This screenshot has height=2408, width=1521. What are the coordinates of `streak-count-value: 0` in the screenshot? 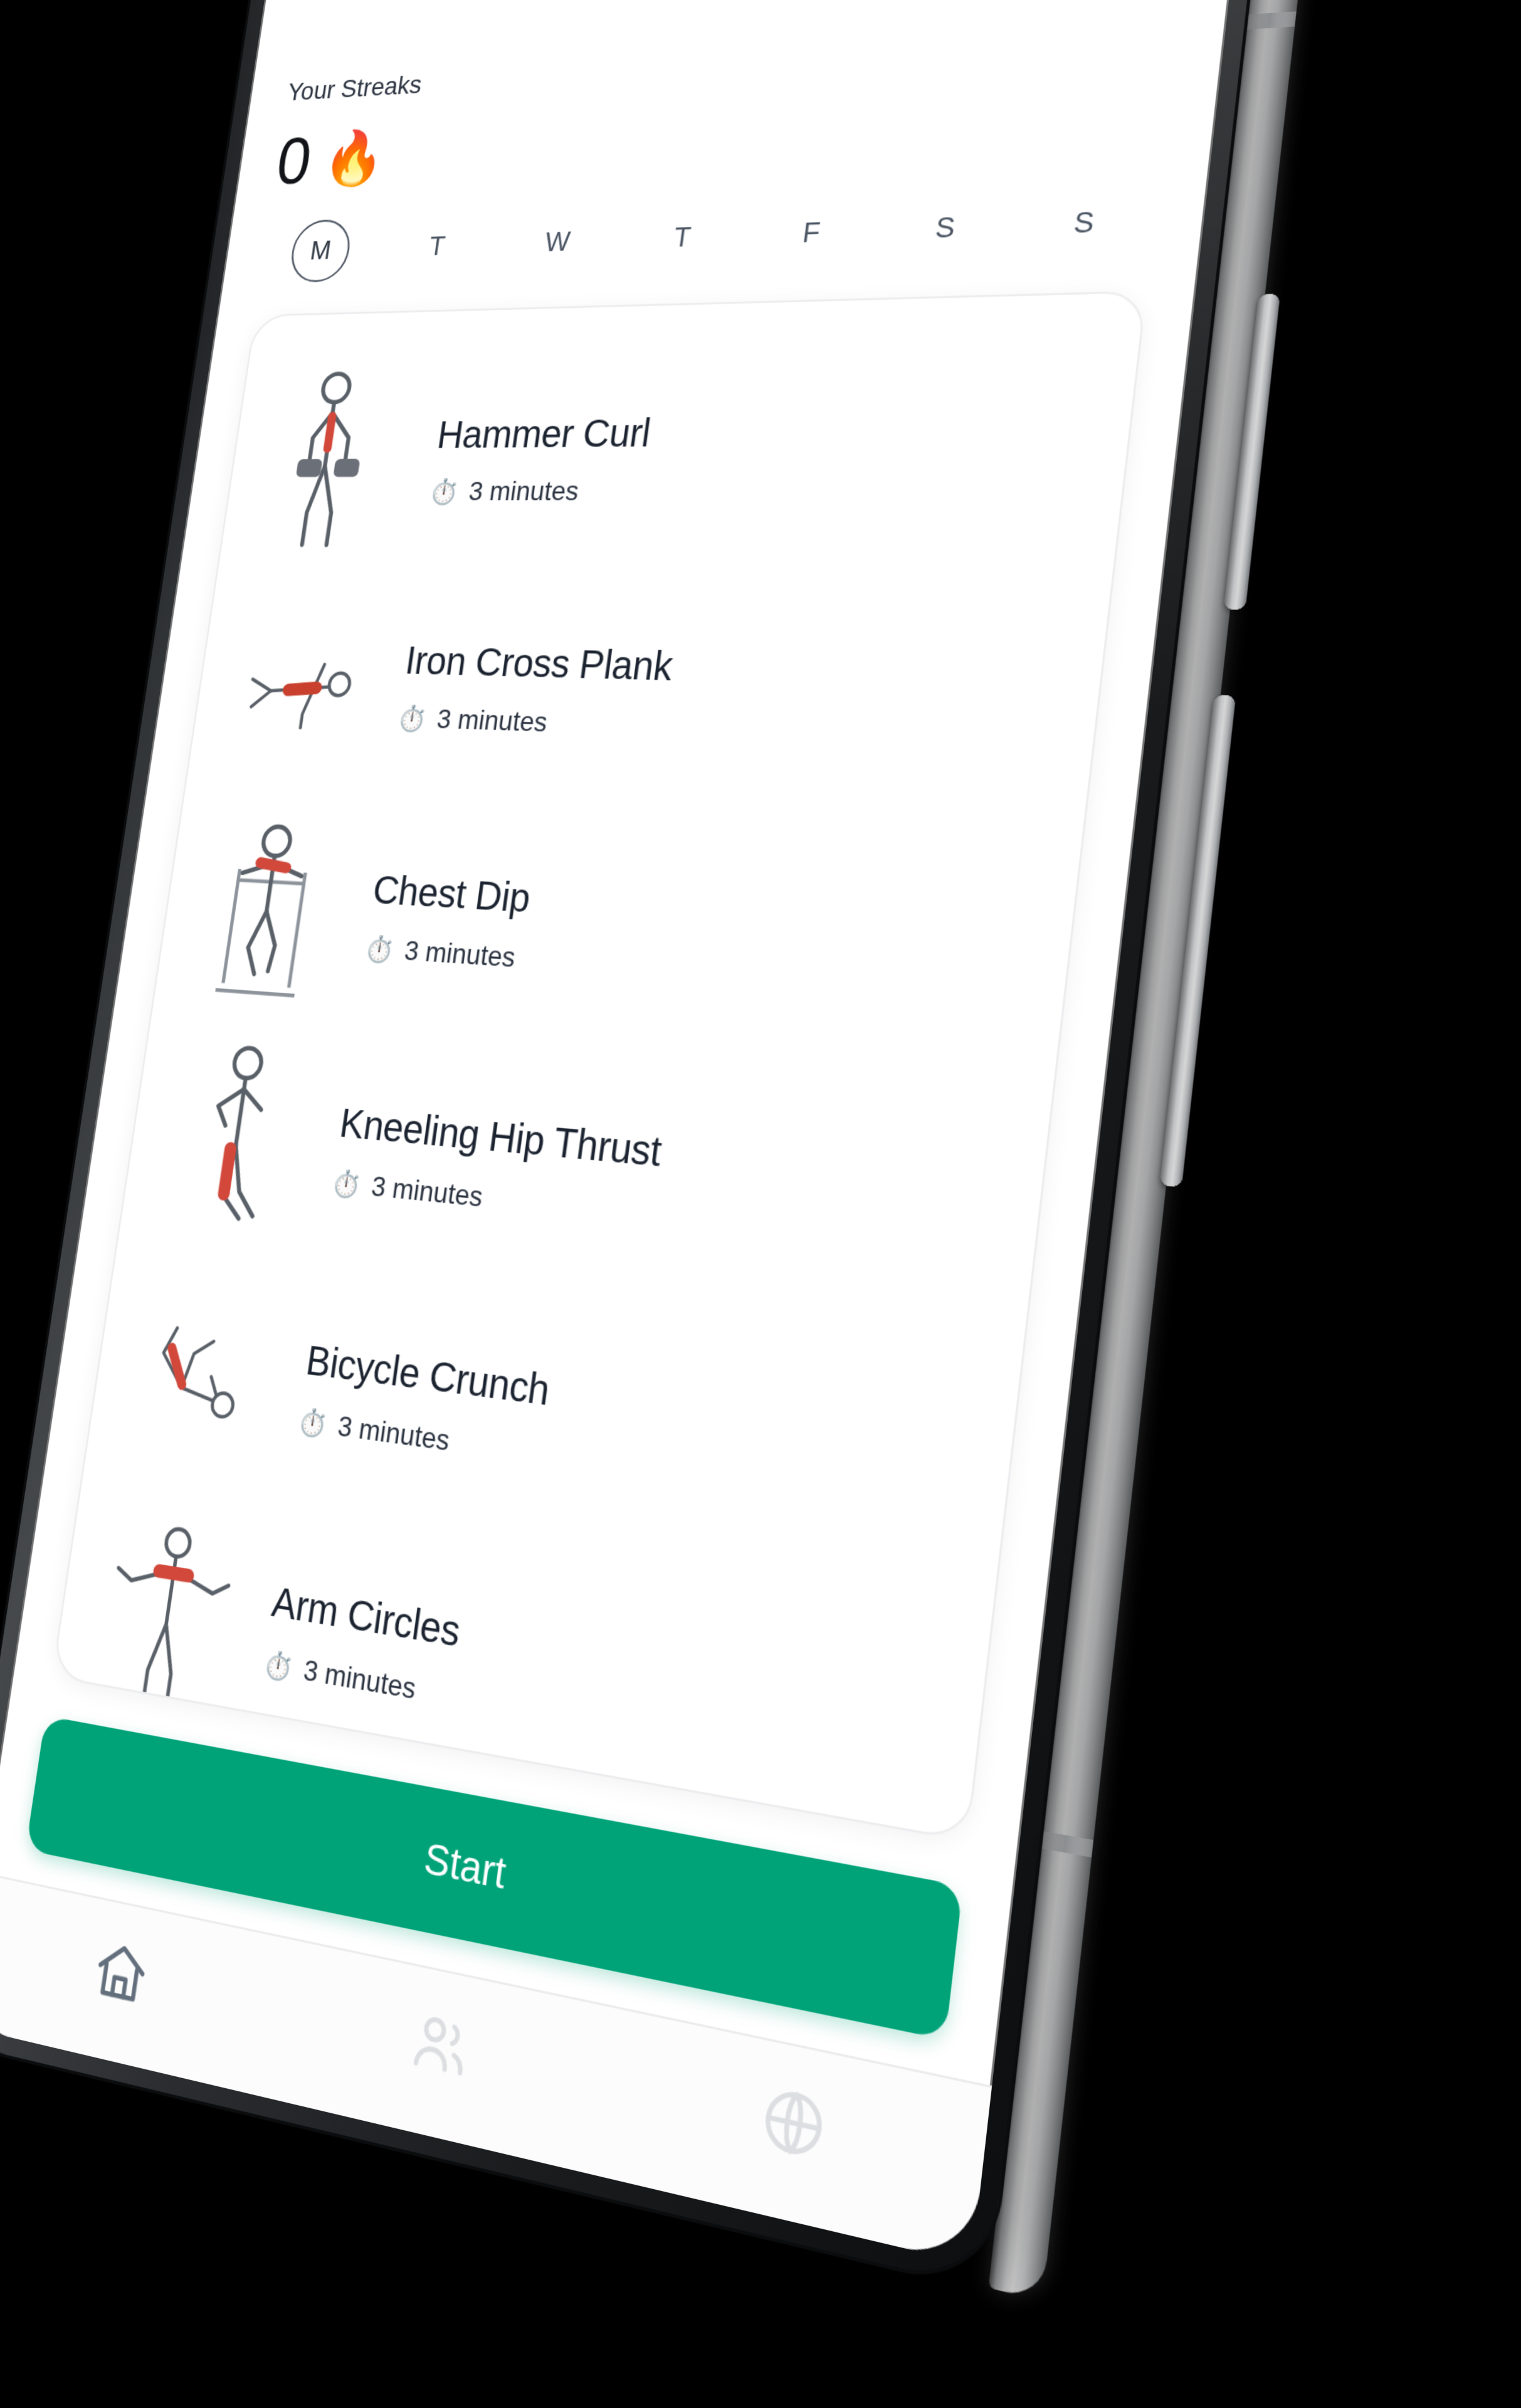 It's located at (294, 162).